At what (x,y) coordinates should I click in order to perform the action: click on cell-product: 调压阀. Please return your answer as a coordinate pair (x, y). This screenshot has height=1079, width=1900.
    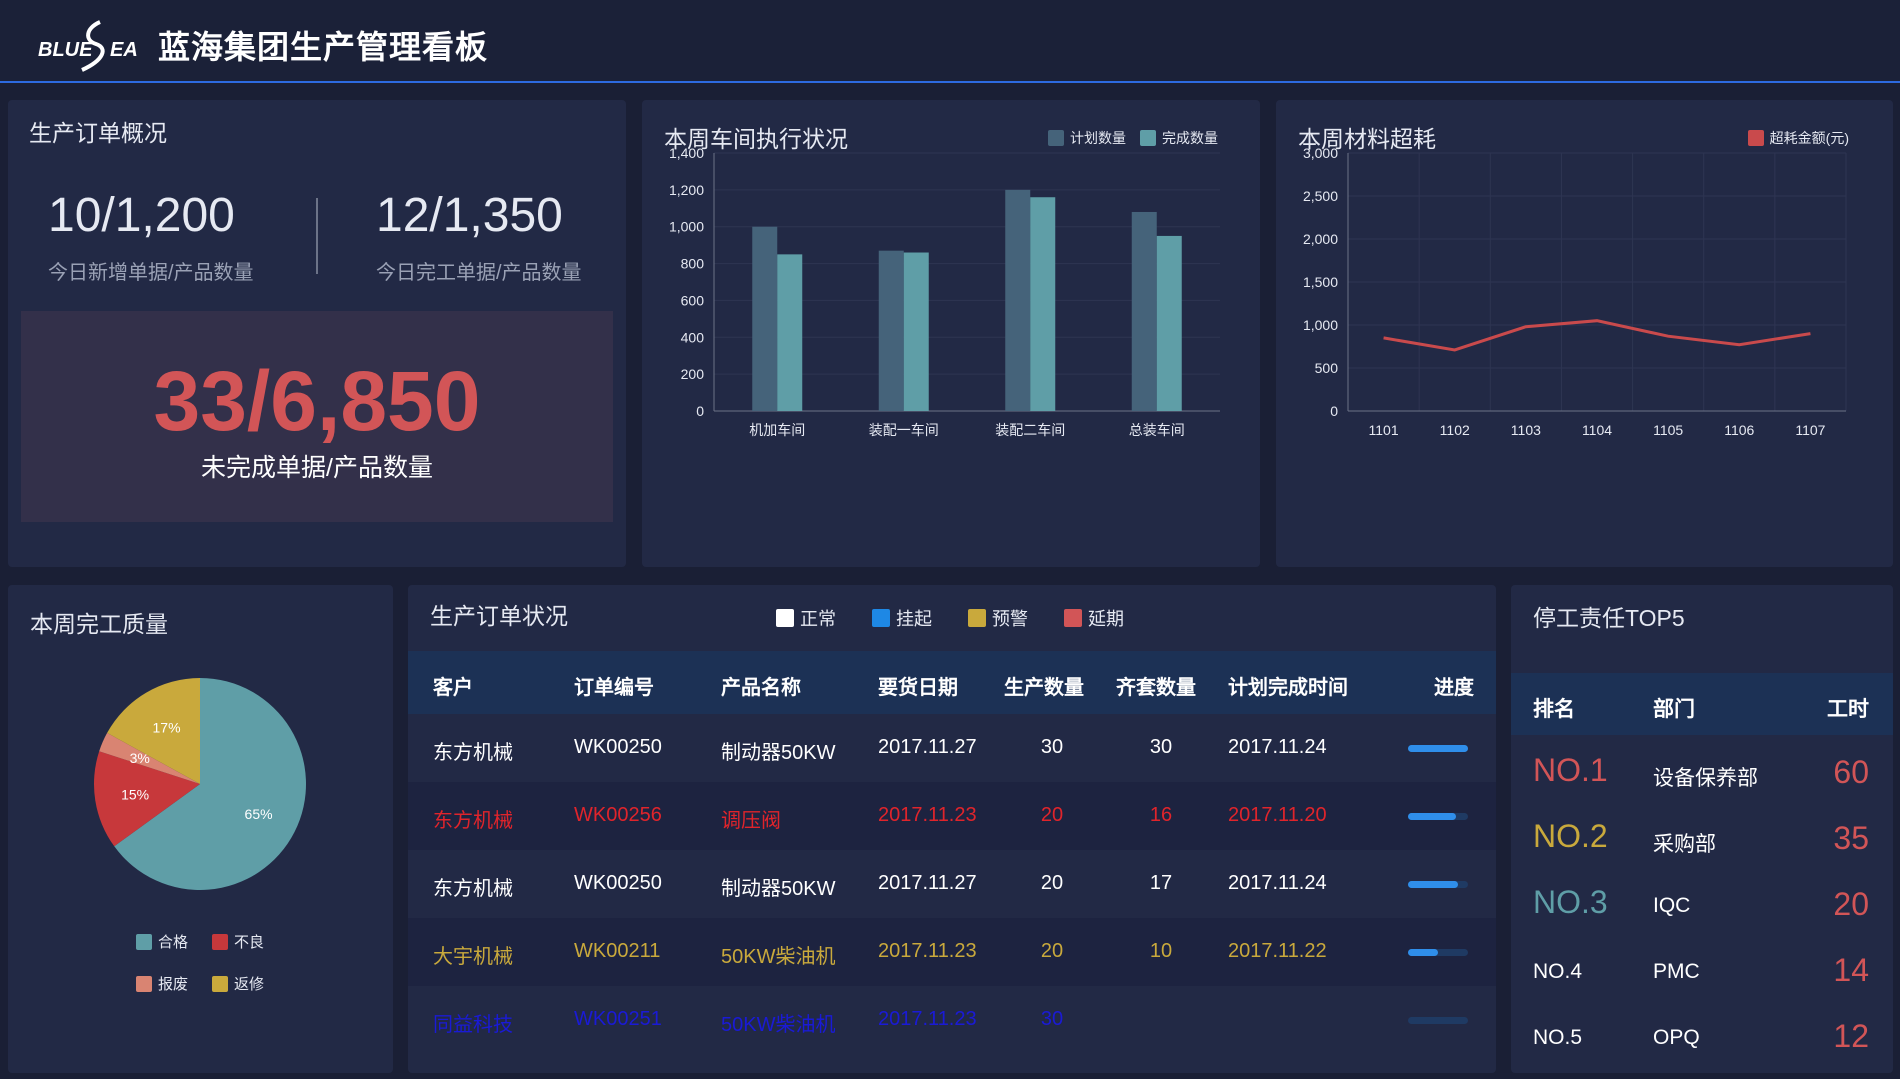
    Looking at the image, I should click on (751, 821).